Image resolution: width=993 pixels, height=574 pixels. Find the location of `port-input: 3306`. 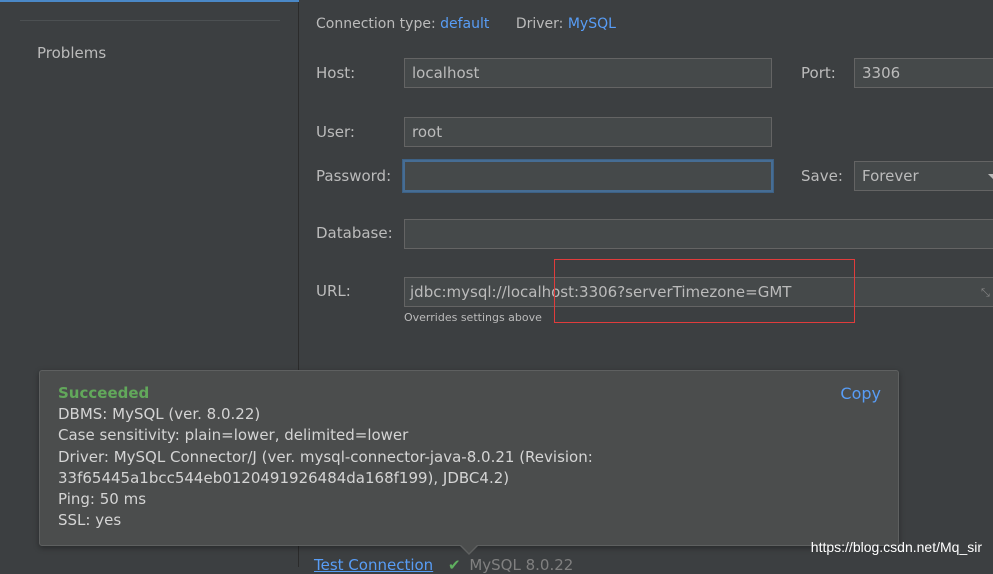

port-input: 3306 is located at coordinates (923, 73).